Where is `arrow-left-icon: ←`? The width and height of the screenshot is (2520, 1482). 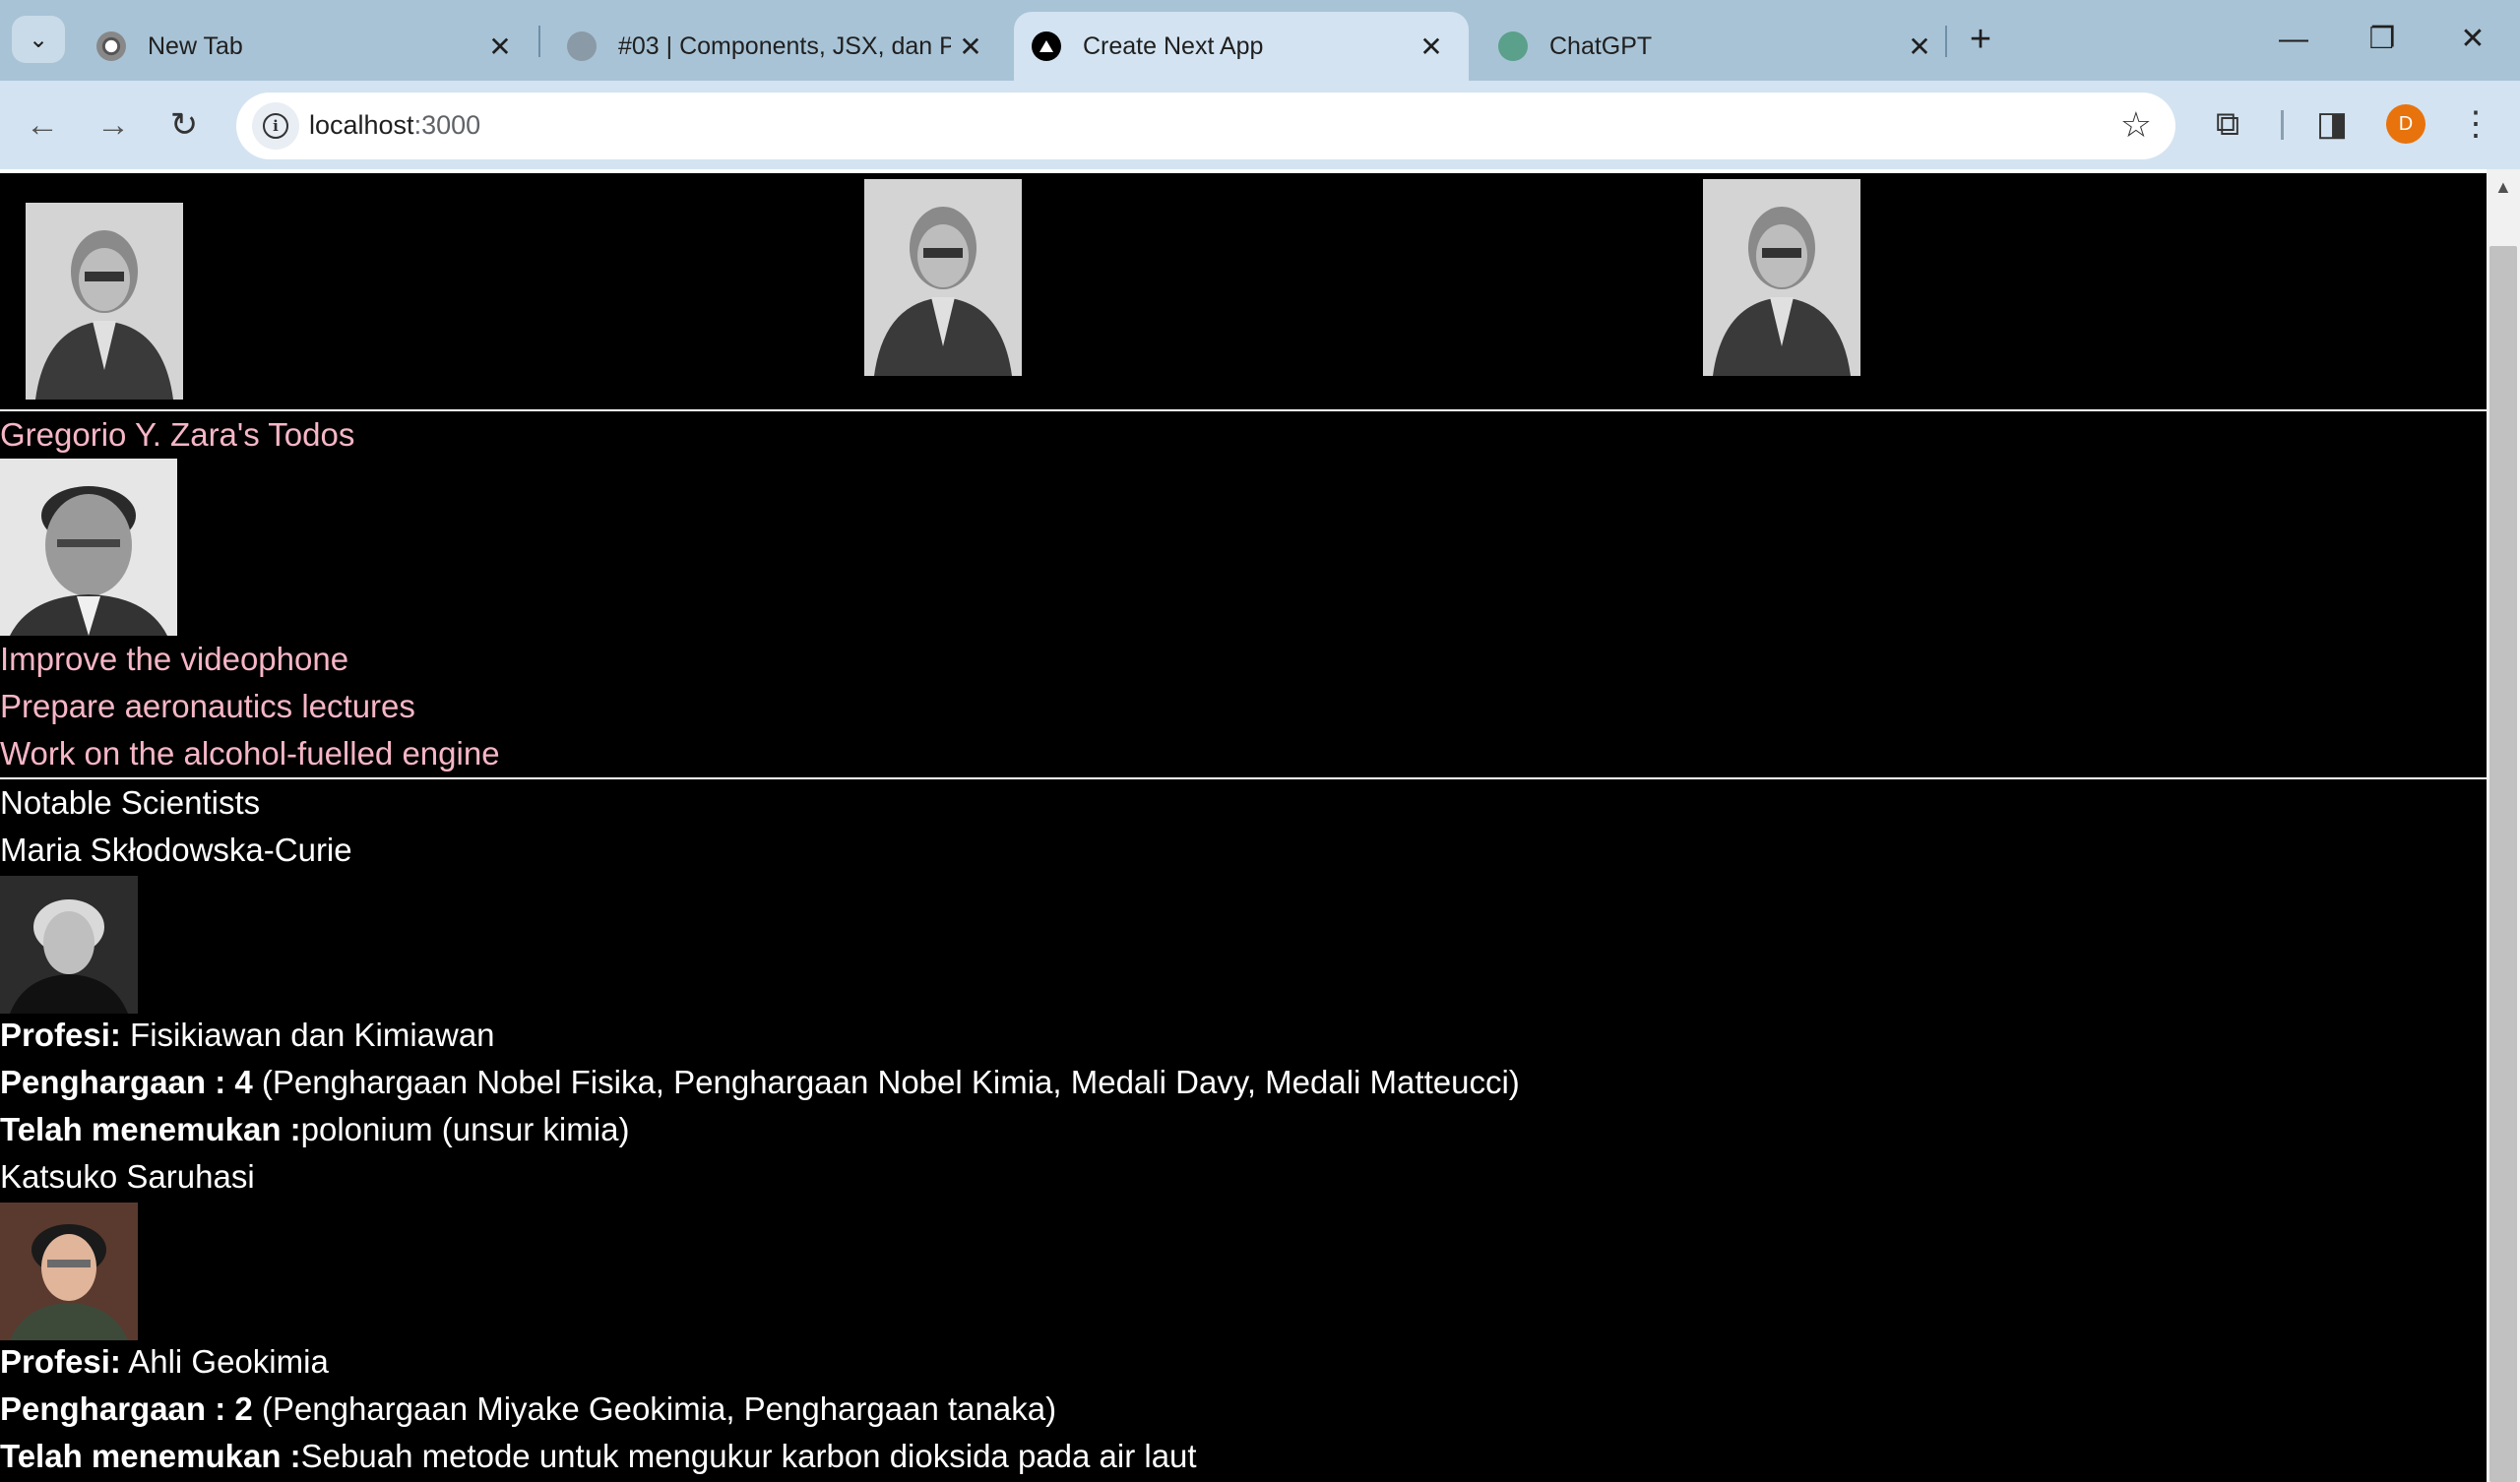 arrow-left-icon: ← is located at coordinates (42, 125).